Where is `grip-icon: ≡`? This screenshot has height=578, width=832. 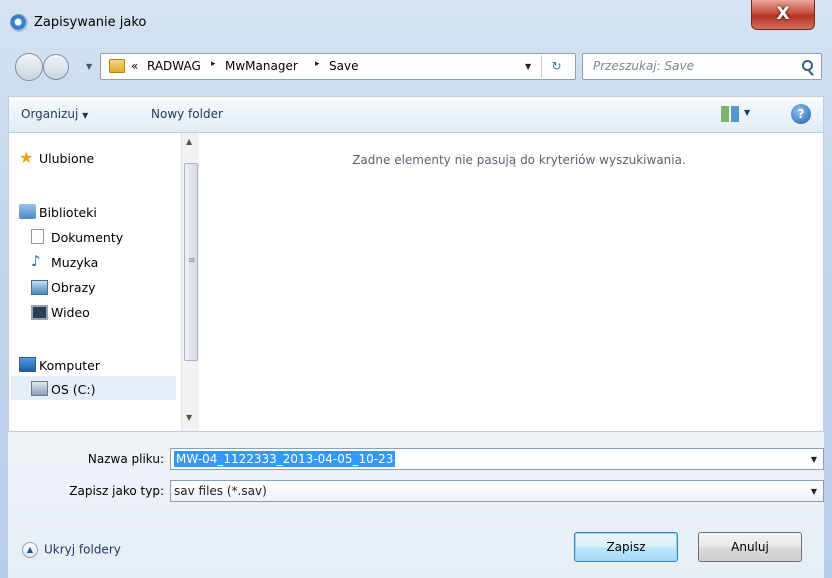
grip-icon: ≡ is located at coordinates (192, 261).